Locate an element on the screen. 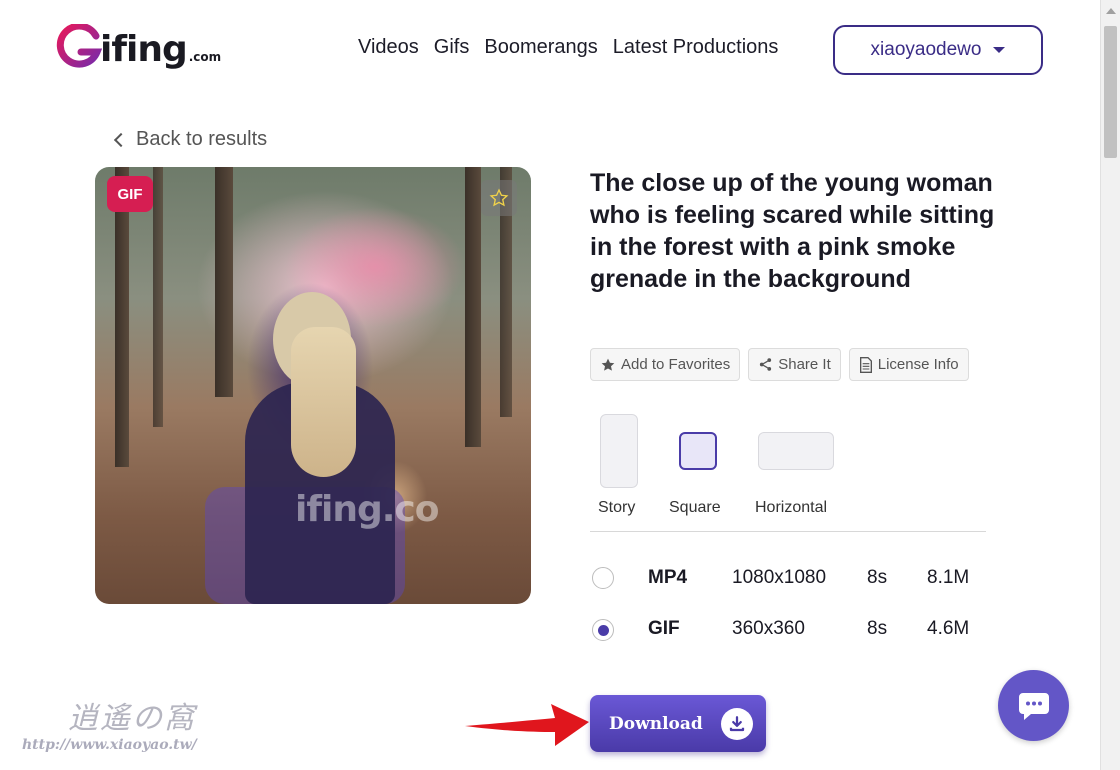 Image resolution: width=1120 pixels, height=770 pixels. share-button: Share It is located at coordinates (794, 364).